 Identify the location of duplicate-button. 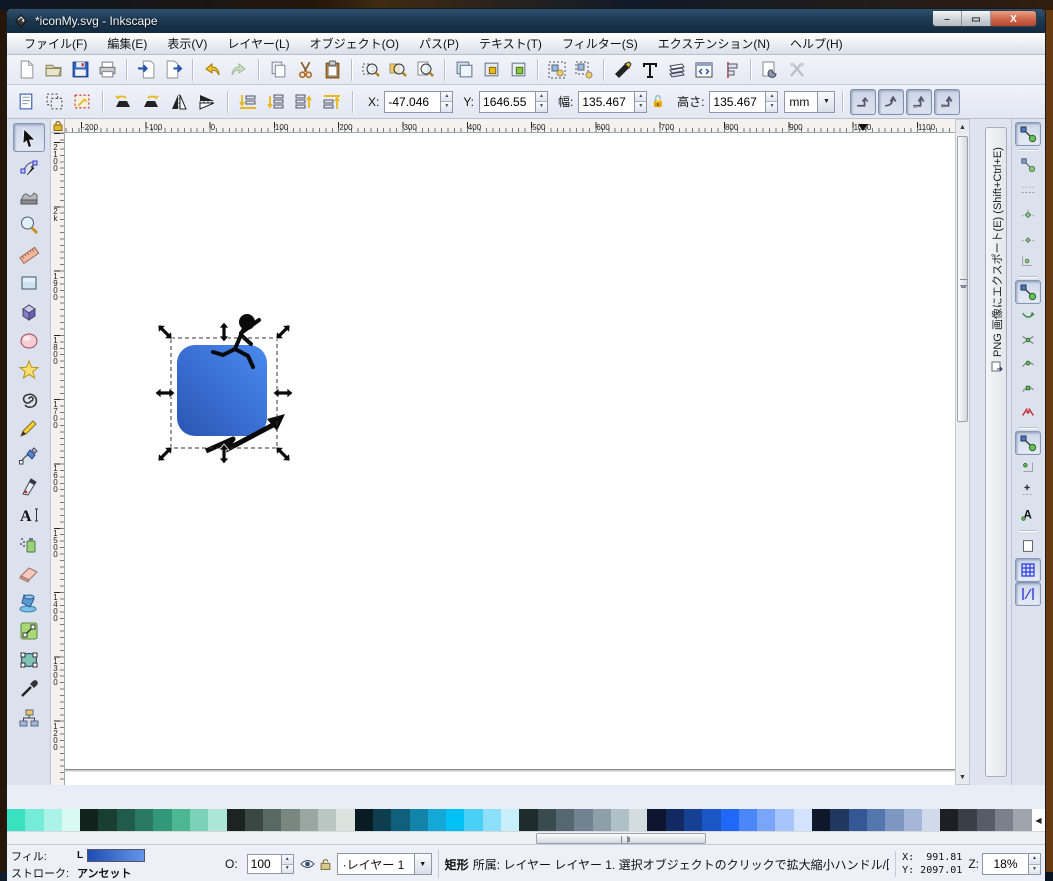
(464, 70).